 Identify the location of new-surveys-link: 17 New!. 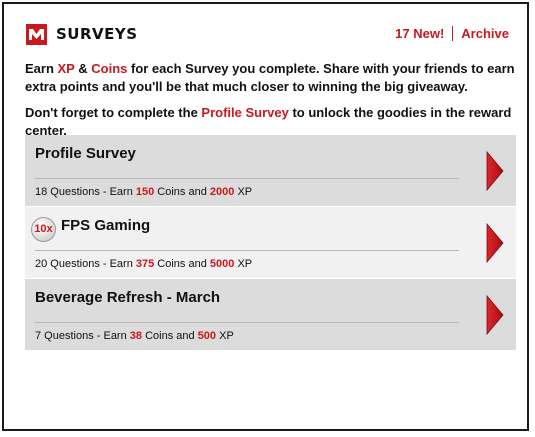
(419, 33).